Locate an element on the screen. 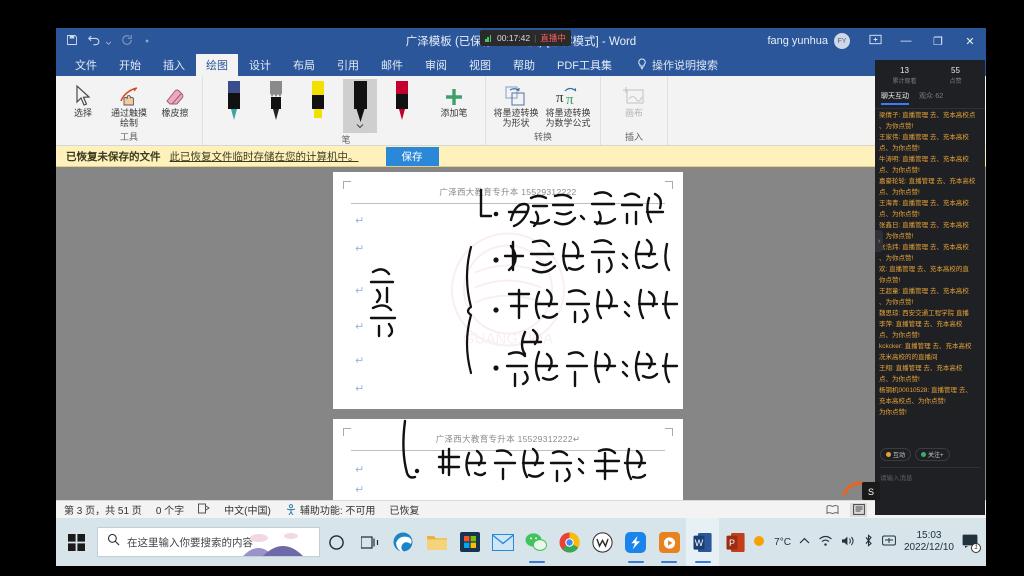  tray-time: 15:03 is located at coordinates (929, 535).